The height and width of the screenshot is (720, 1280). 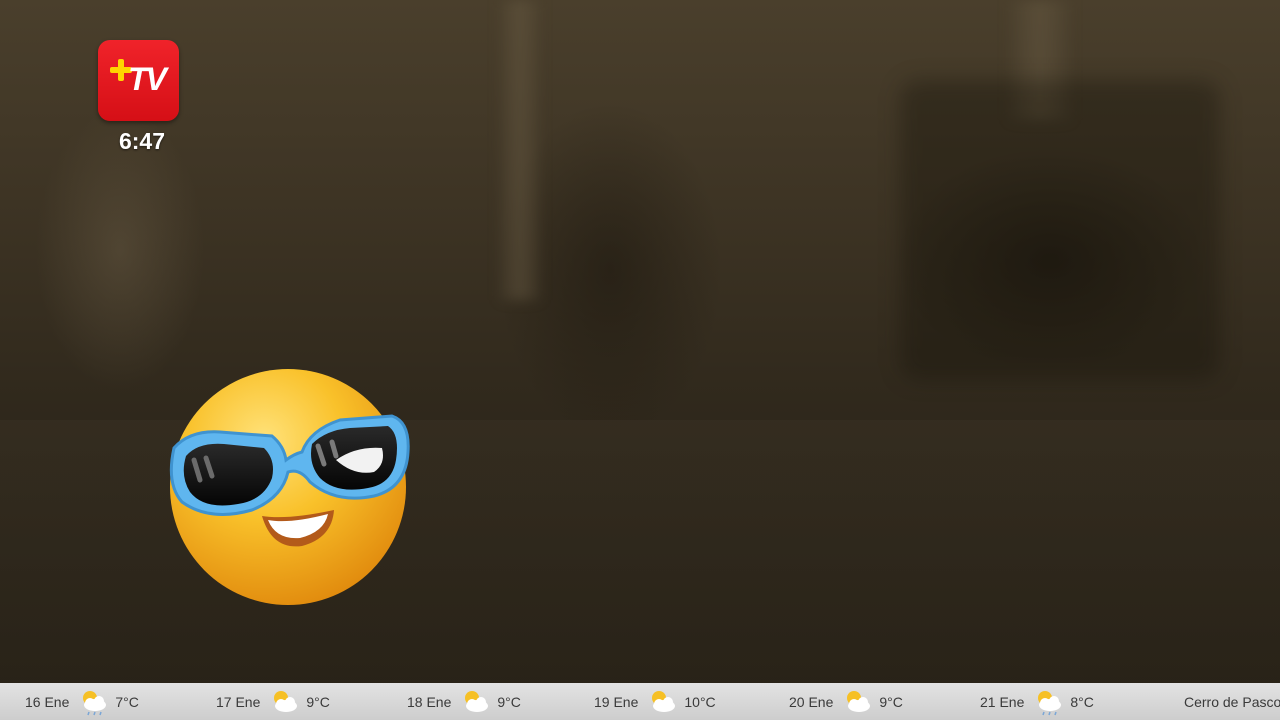 I want to click on forecast-item: 21 Ene 8°C, so click(x=1037, y=701).